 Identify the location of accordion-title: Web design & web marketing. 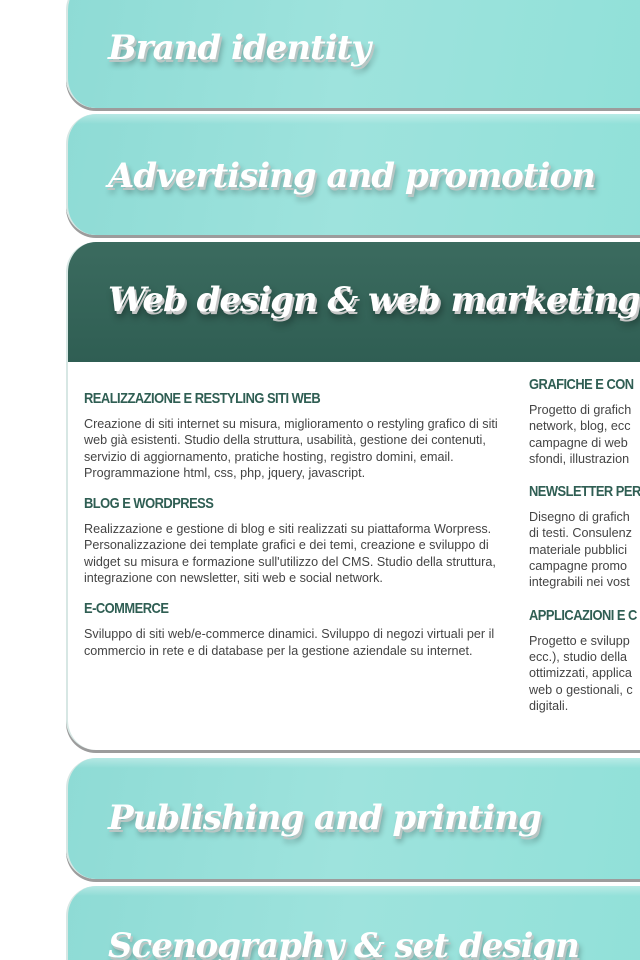
(374, 300).